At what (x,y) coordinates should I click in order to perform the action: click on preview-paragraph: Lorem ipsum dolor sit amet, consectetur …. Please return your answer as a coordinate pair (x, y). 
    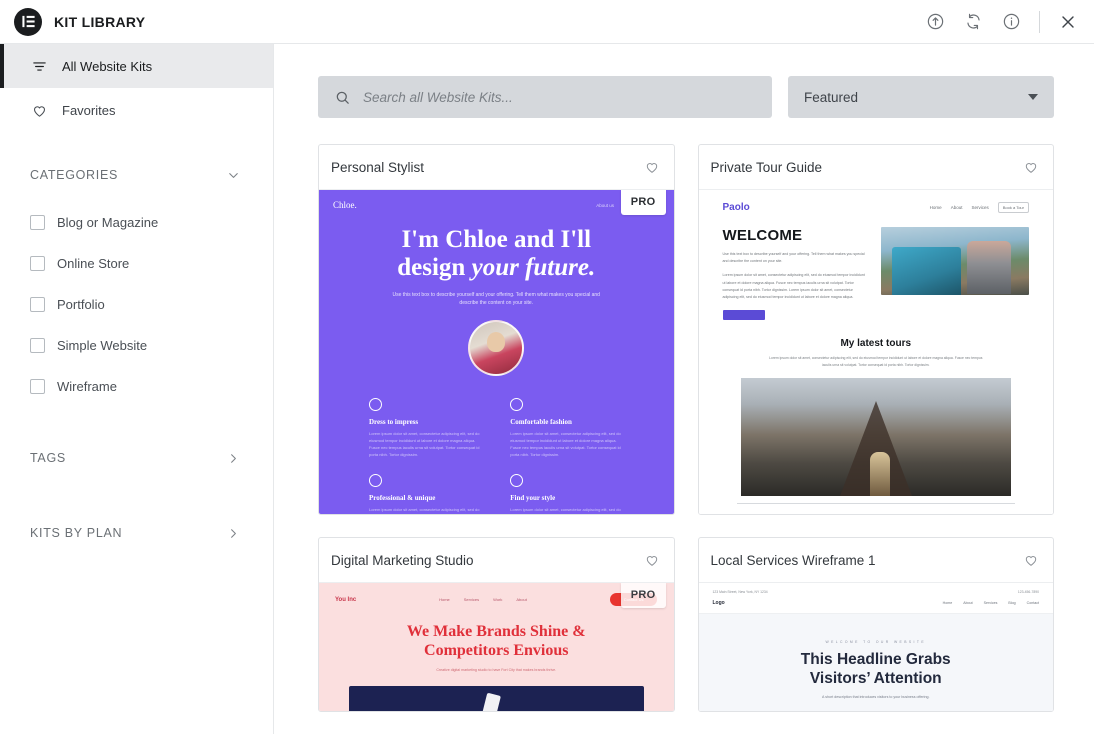
    Looking at the image, I should click on (793, 286).